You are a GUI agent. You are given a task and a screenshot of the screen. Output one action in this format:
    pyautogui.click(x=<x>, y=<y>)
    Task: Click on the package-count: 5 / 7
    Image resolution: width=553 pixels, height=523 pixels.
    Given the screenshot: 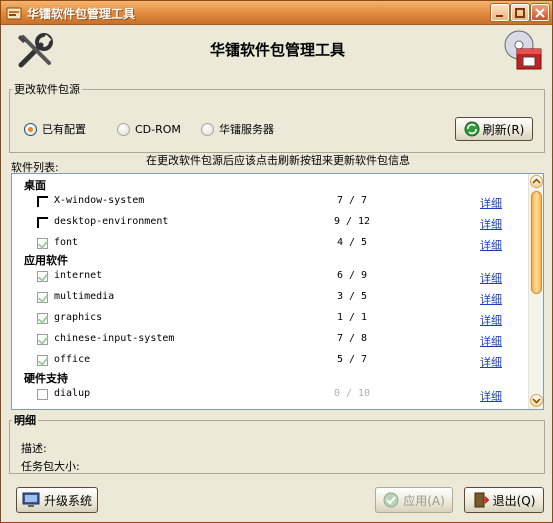 What is the action you would take?
    pyautogui.click(x=352, y=359)
    